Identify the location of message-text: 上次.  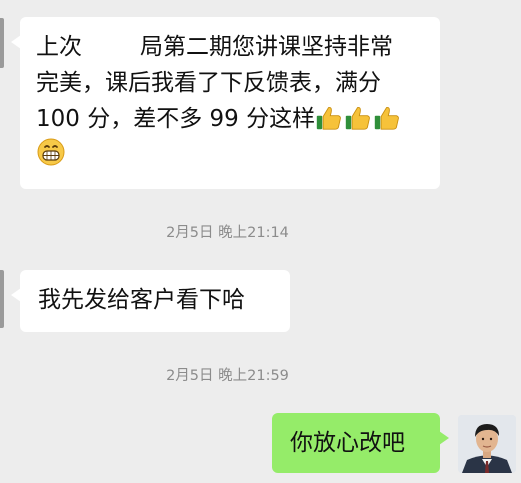
(59, 47).